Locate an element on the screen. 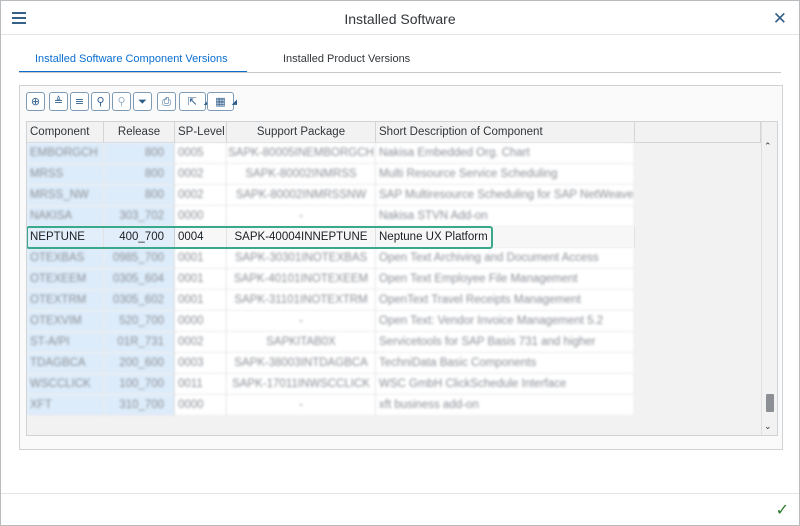  cell-component: TDAGBCA is located at coordinates (65, 363).